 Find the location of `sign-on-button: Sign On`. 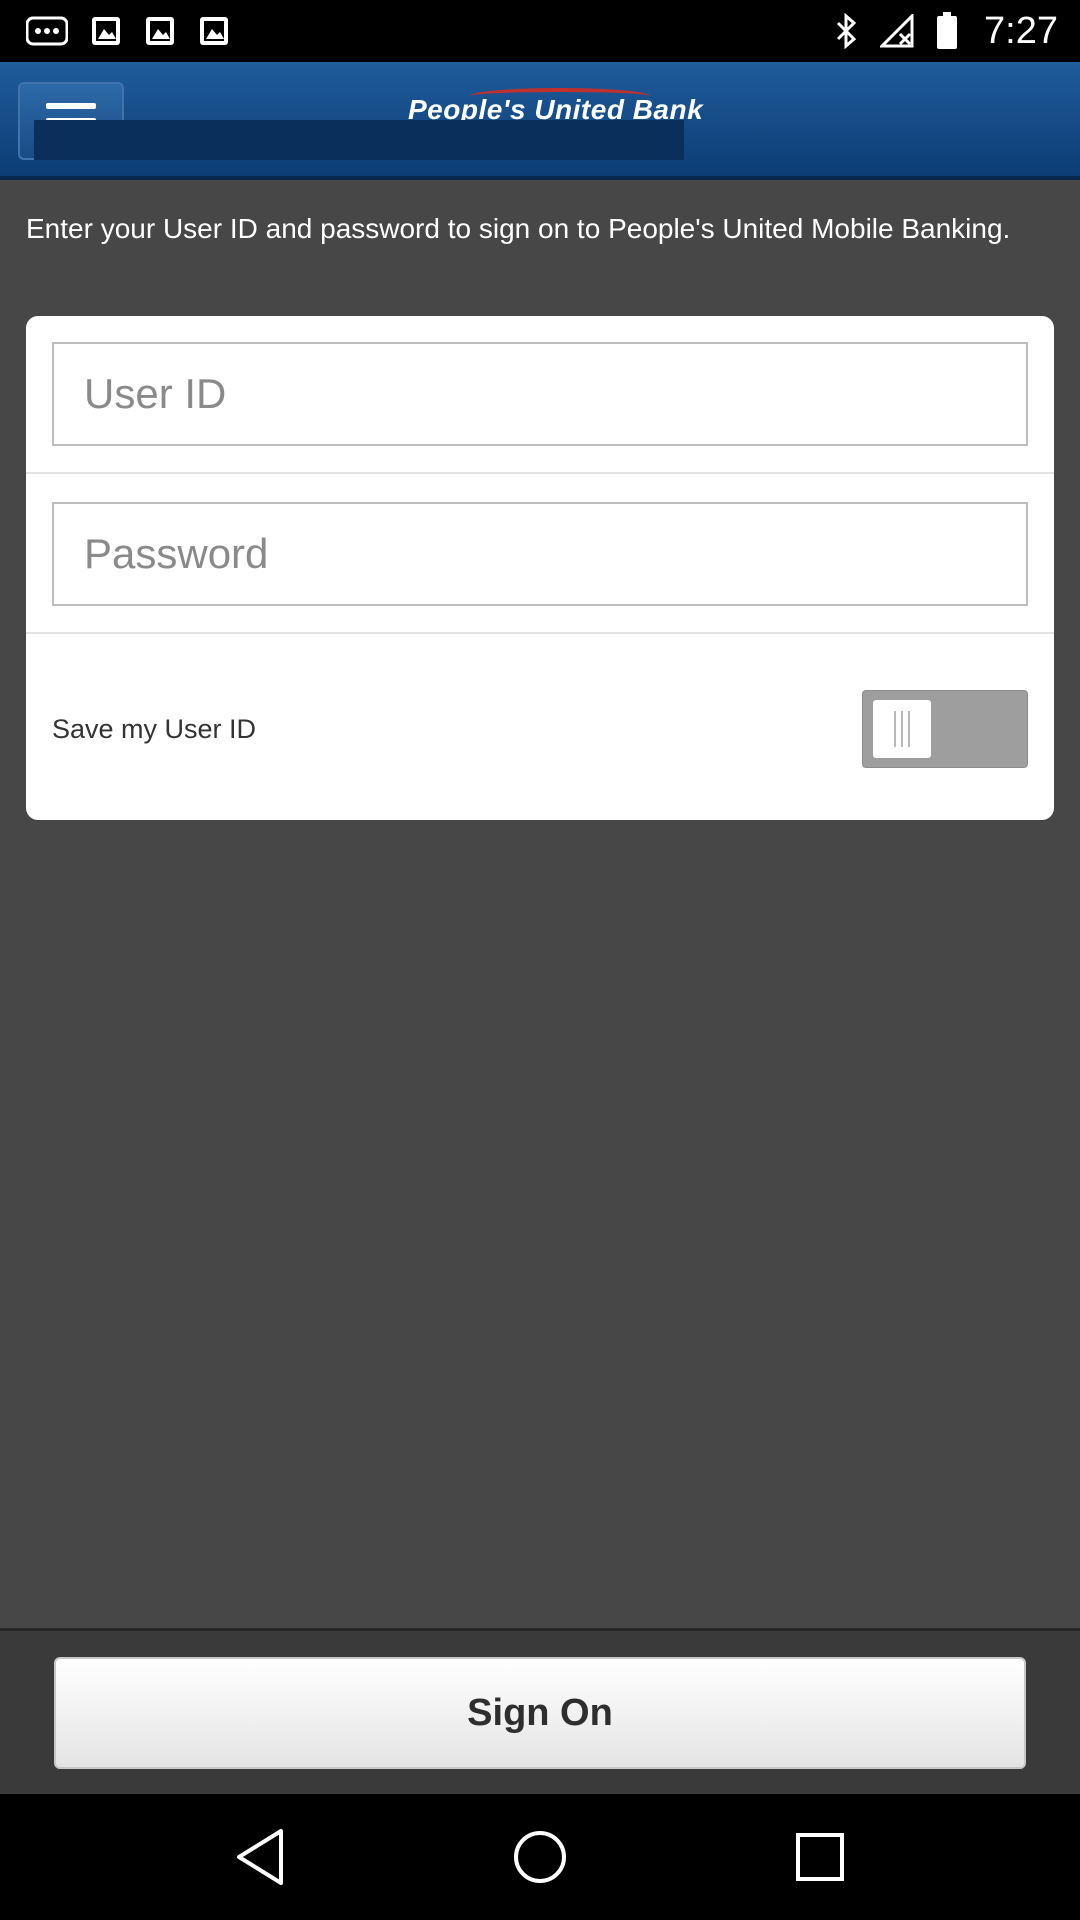

sign-on-button: Sign On is located at coordinates (540, 1713).